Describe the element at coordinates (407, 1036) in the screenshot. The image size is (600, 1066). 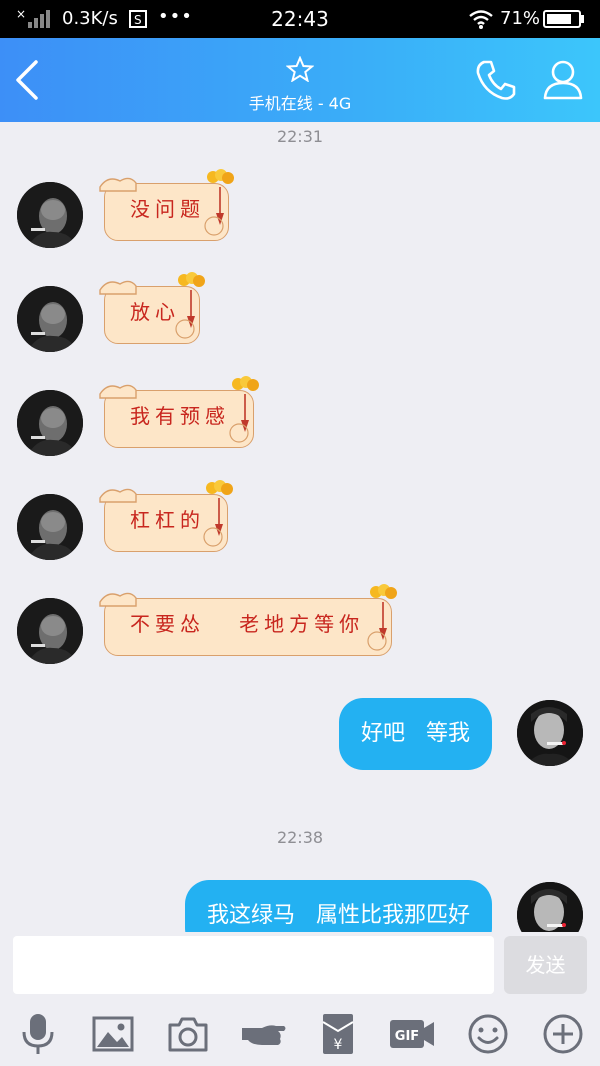
I see `gif-label: GIF` at that location.